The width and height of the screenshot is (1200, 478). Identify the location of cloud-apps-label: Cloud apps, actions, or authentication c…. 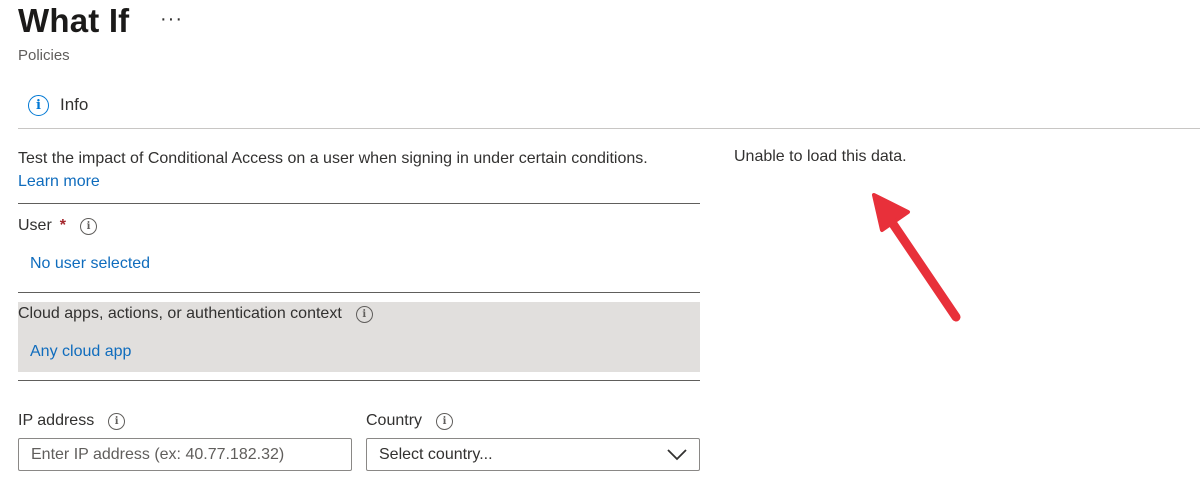
(180, 313).